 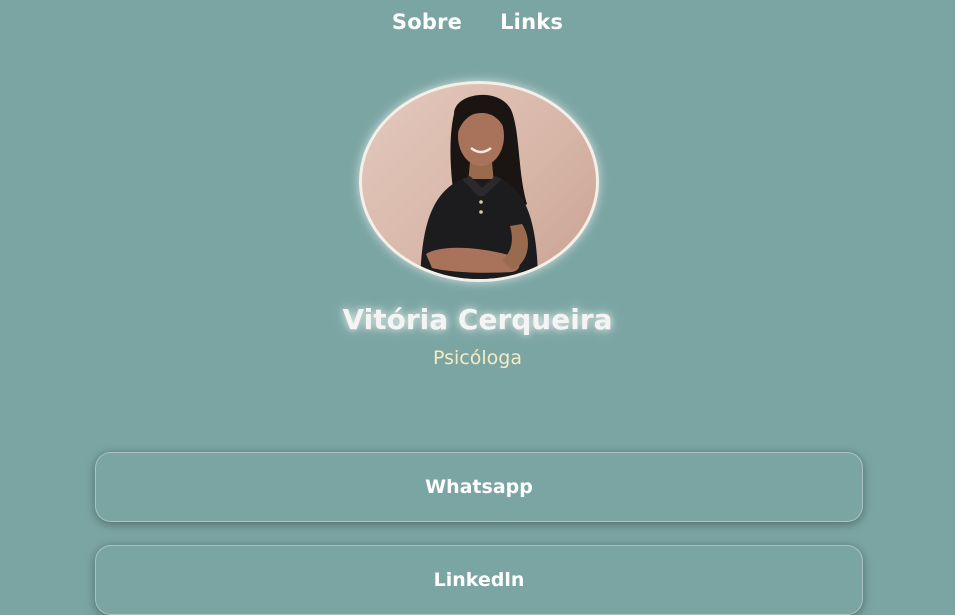 I want to click on linkedin-link-button: Linkedln, so click(x=479, y=580).